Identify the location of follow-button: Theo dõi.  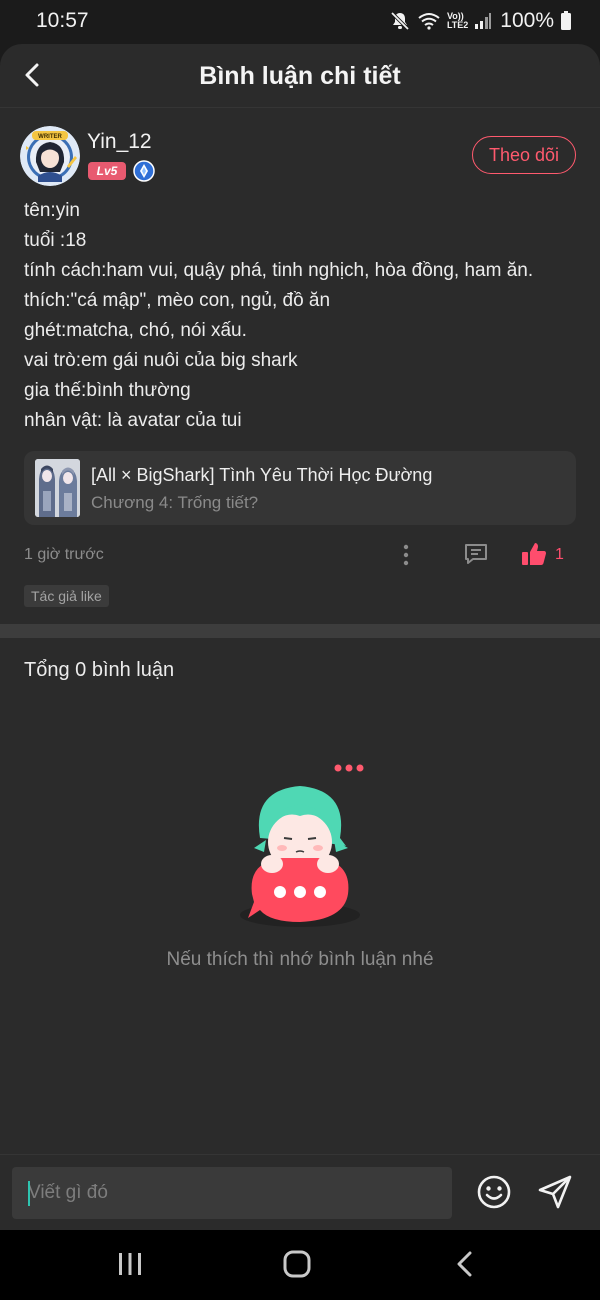
(524, 155).